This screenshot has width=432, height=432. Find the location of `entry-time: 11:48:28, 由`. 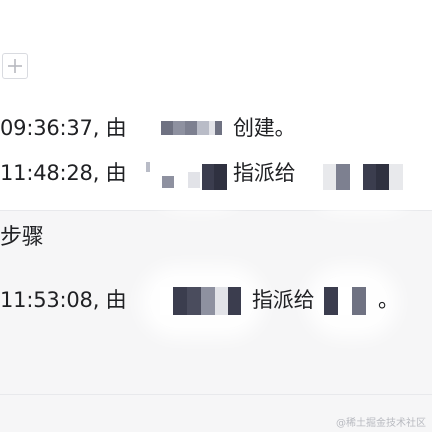

entry-time: 11:48:28, 由 is located at coordinates (63, 173).